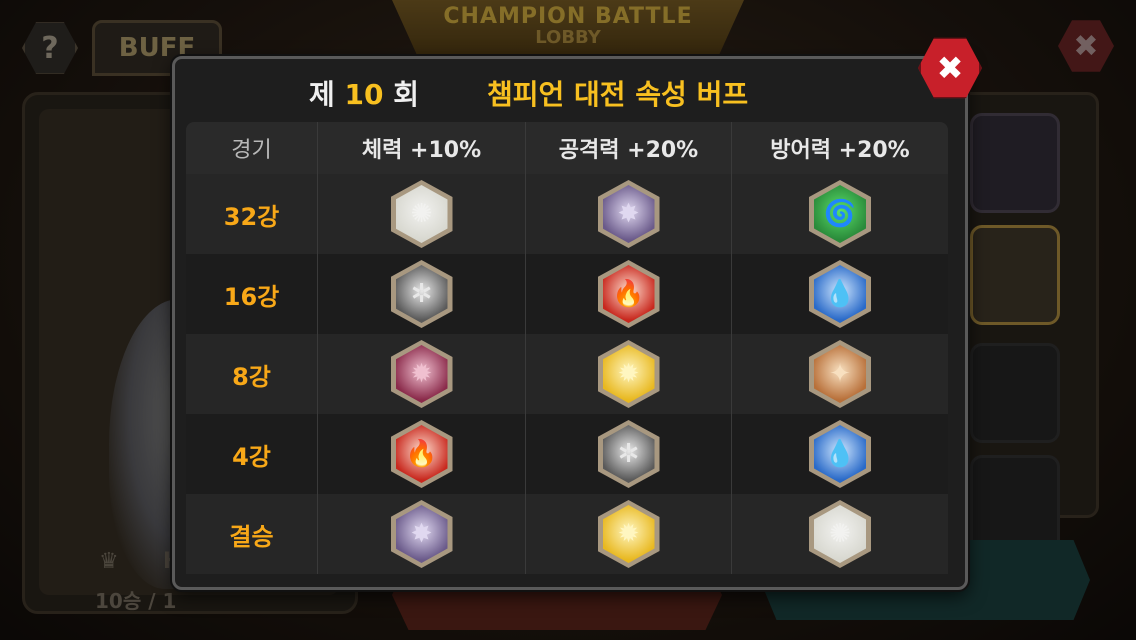  I want to click on demon-element-glyph: ✹, so click(421, 374).